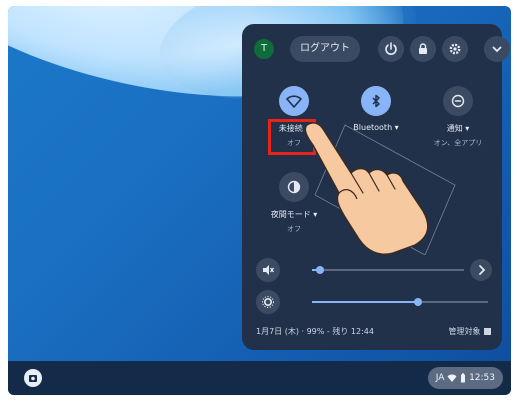 This screenshot has height=401, width=517. I want to click on notifications-toggle, so click(458, 101).